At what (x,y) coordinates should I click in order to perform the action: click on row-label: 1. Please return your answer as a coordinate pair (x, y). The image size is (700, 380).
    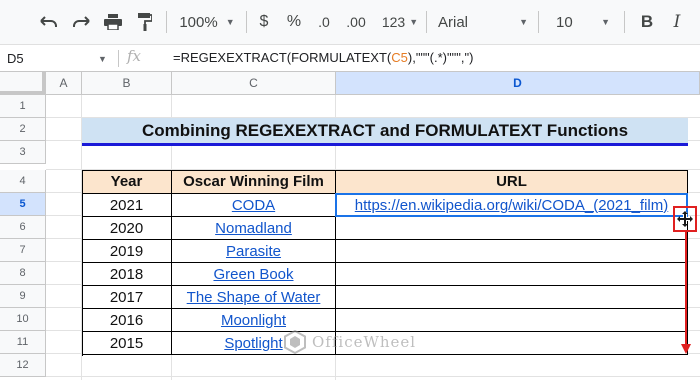
    Looking at the image, I should click on (22, 106).